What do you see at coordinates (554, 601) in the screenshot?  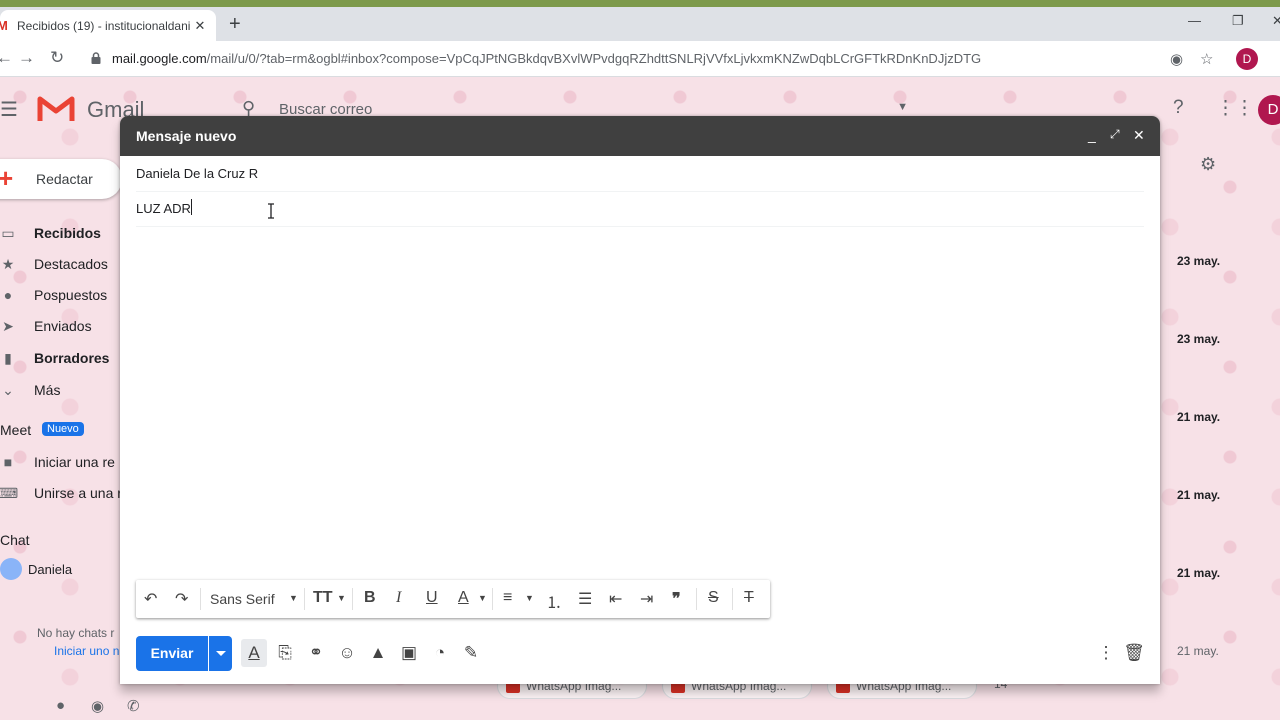 I see `numbered-list-icon: ⒈` at bounding box center [554, 601].